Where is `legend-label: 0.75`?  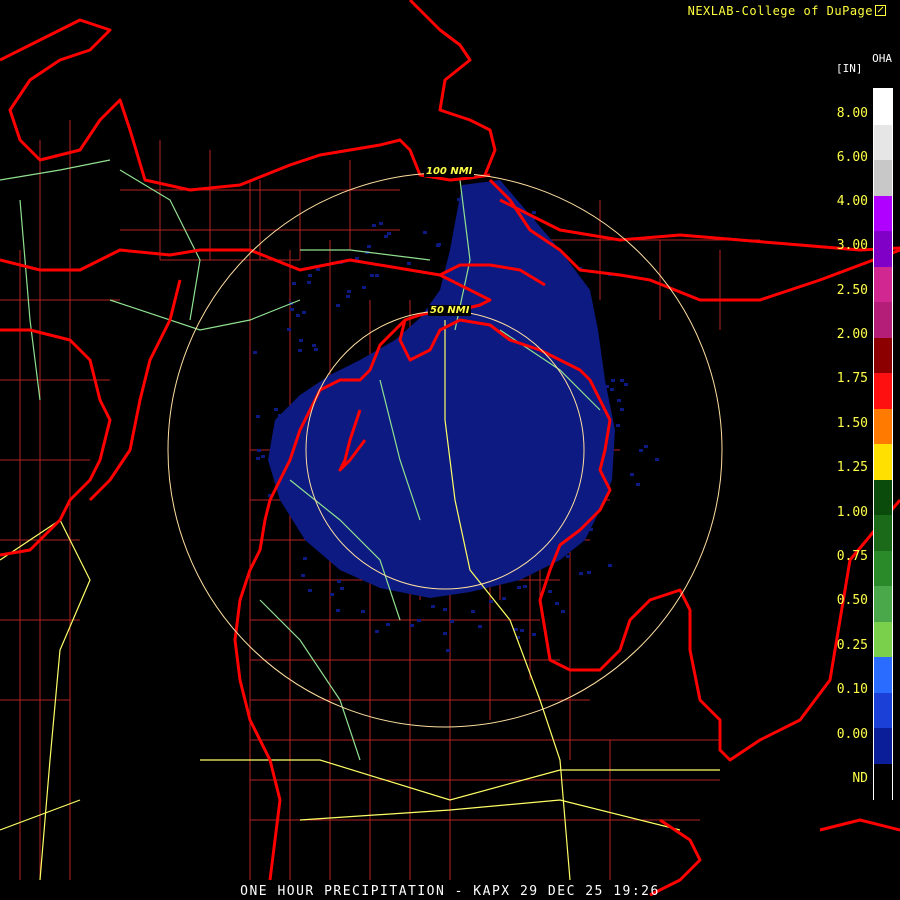
legend-label: 0.75 is located at coordinates (838, 556).